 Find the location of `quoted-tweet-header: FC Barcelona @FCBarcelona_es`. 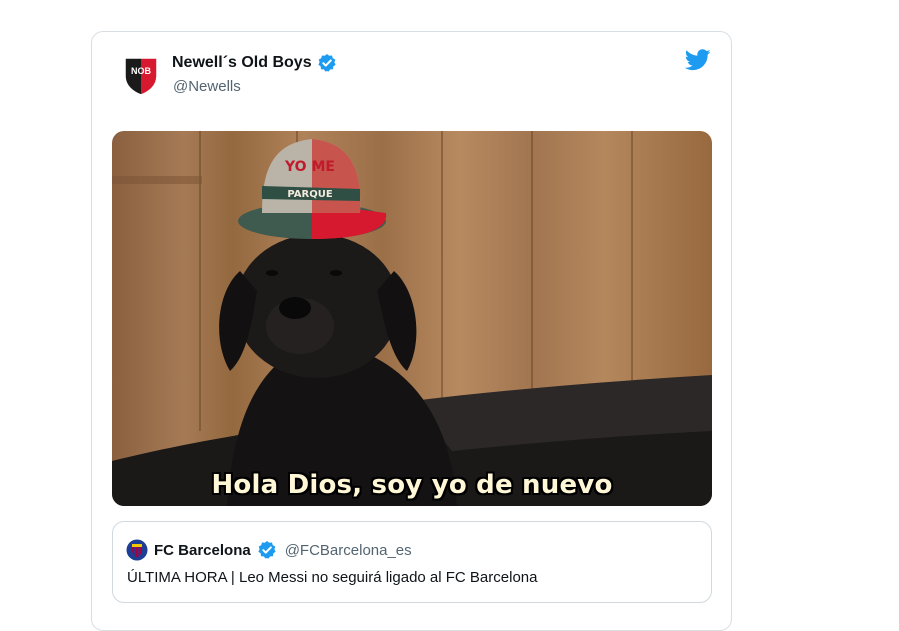

quoted-tweet-header: FC Barcelona @FCBarcelona_es is located at coordinates (269, 550).